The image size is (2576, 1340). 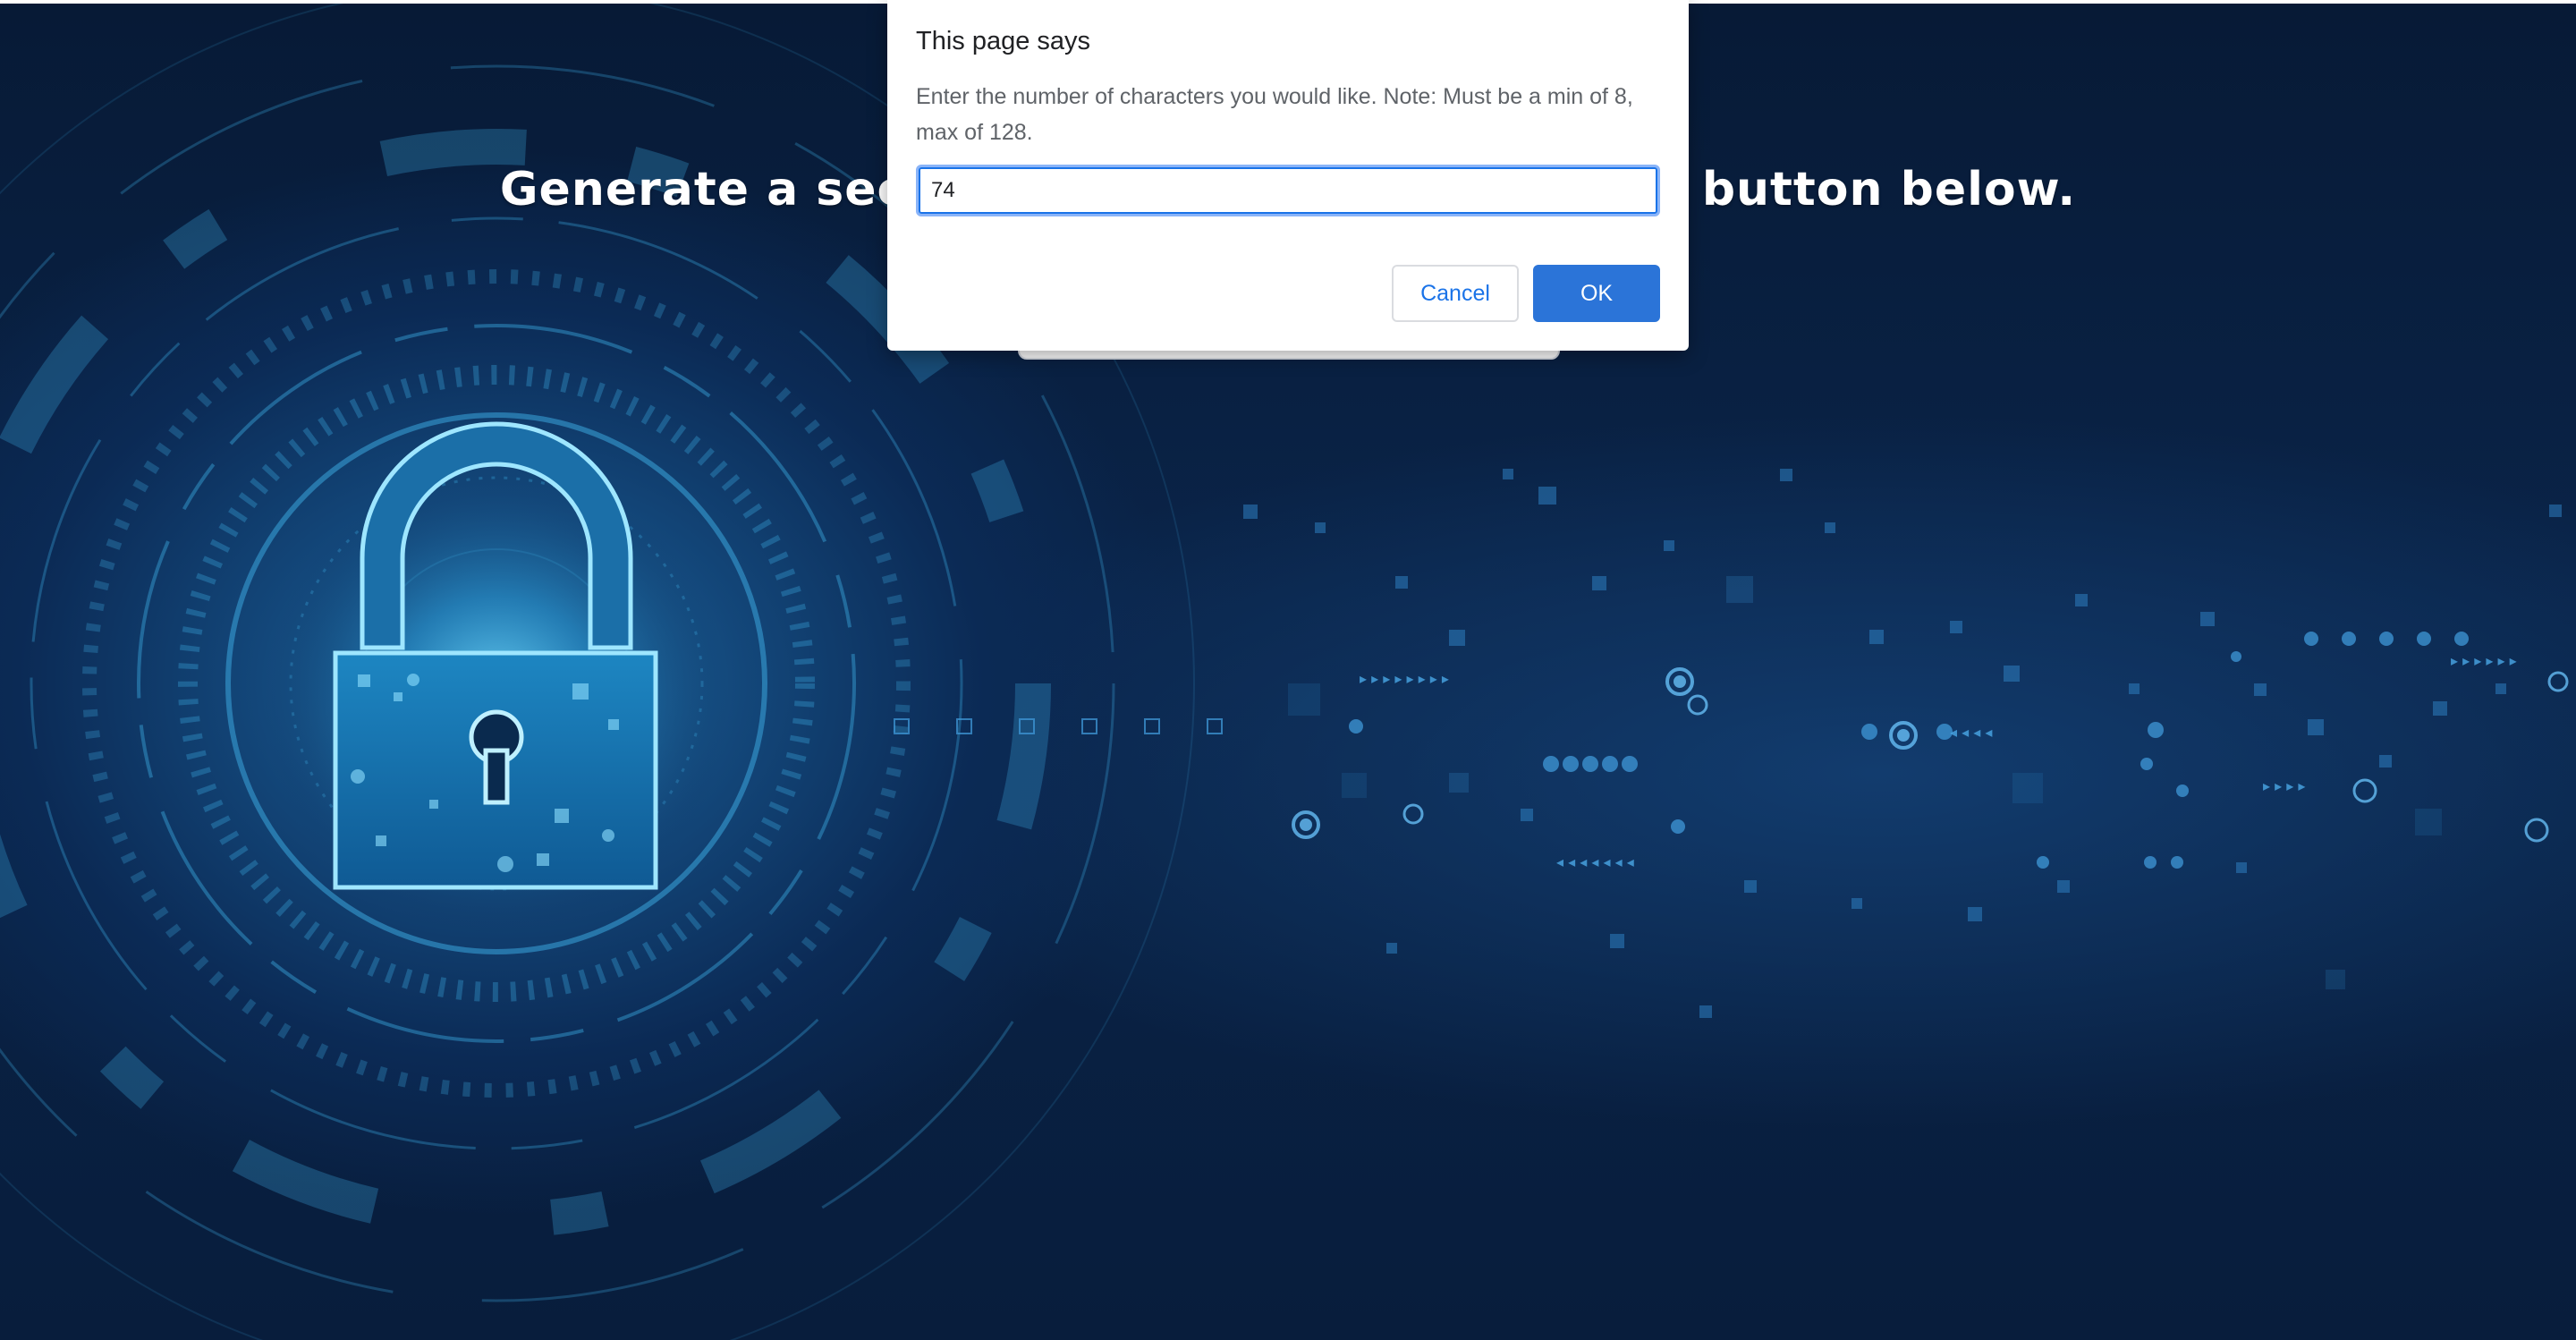 I want to click on ok-button: OK, so click(x=1596, y=293).